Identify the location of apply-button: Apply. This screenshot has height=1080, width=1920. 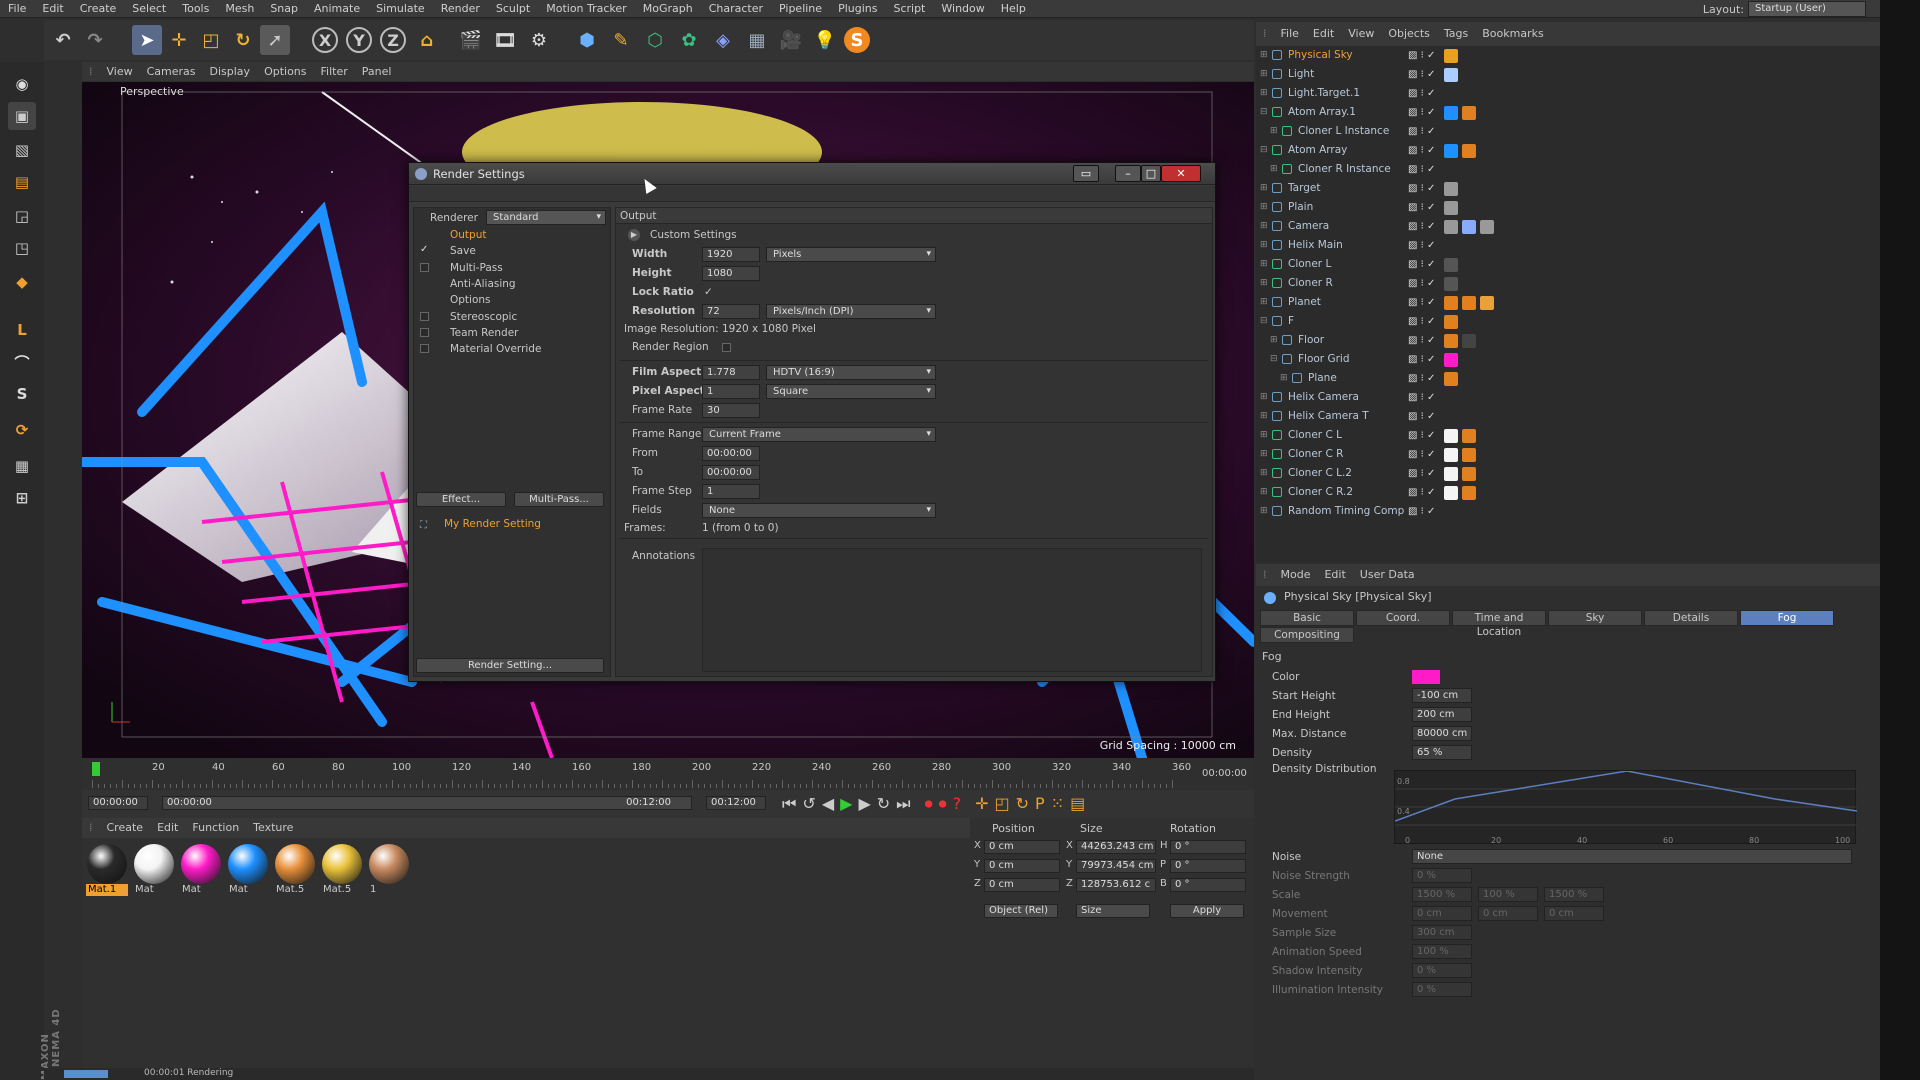
(1207, 911).